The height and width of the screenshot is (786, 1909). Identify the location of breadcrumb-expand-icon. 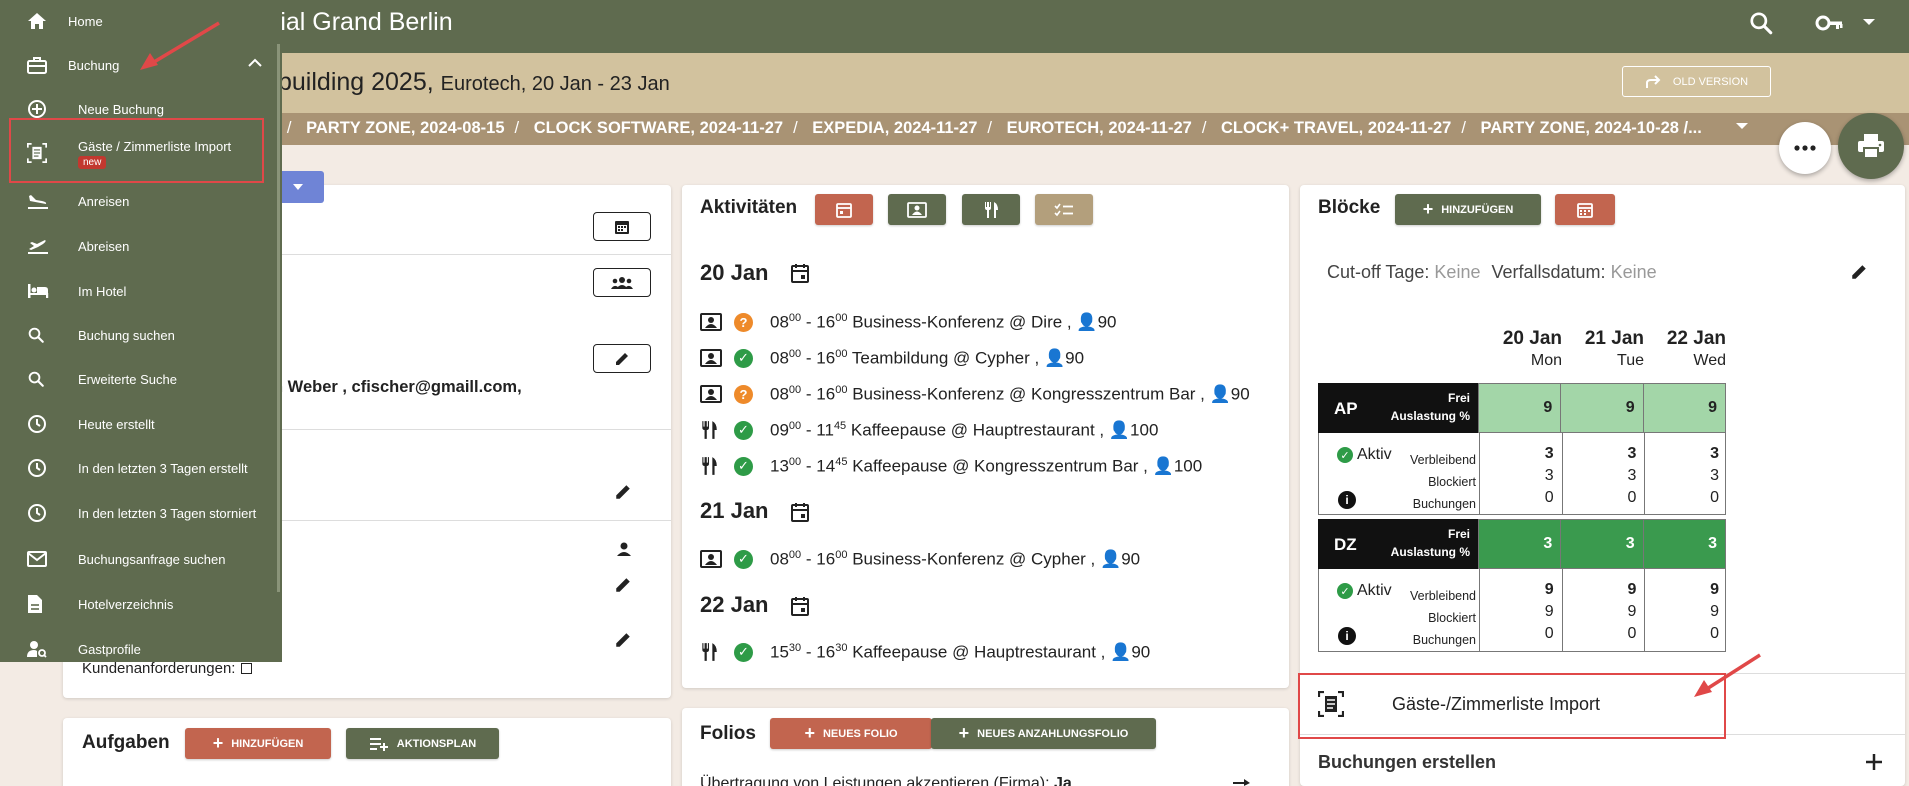
(1742, 126).